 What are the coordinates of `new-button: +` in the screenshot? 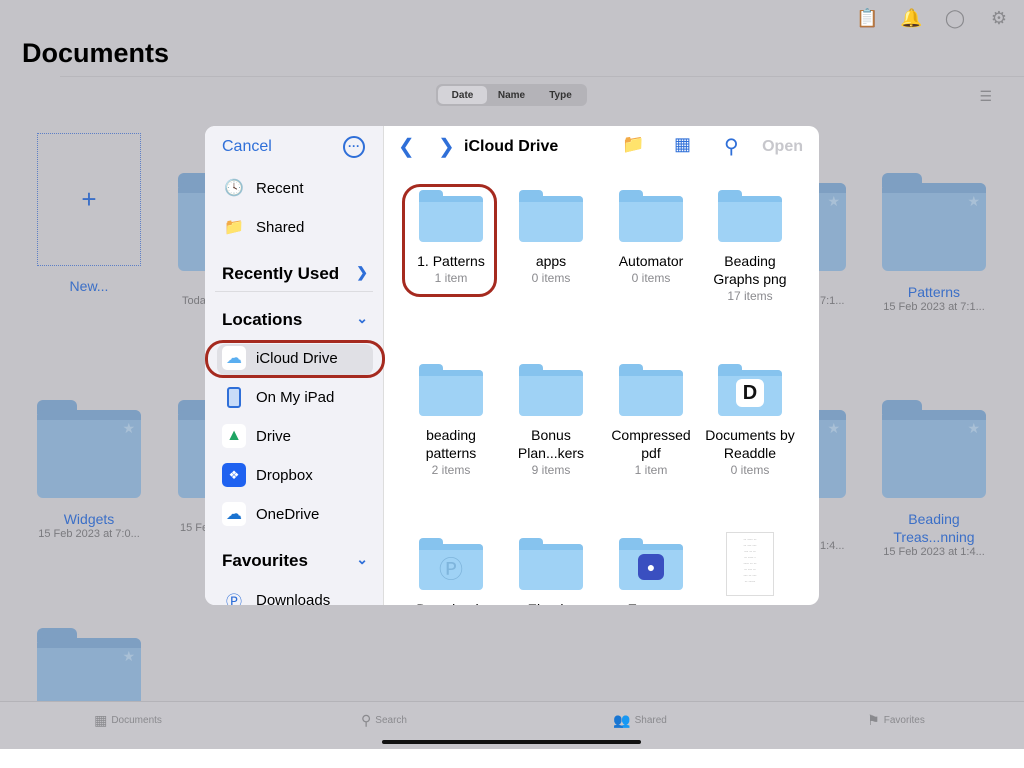 It's located at (89, 199).